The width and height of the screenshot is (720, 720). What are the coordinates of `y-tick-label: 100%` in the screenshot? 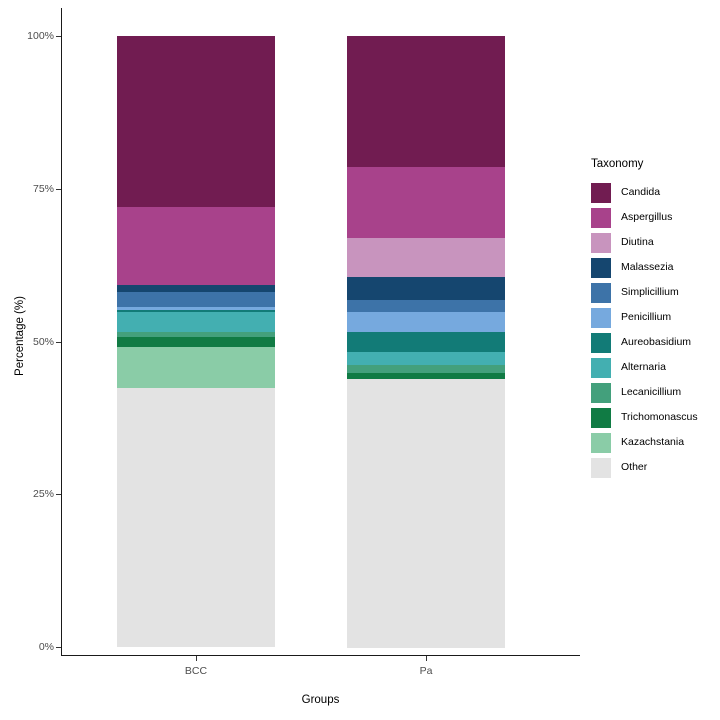 It's located at (40, 36).